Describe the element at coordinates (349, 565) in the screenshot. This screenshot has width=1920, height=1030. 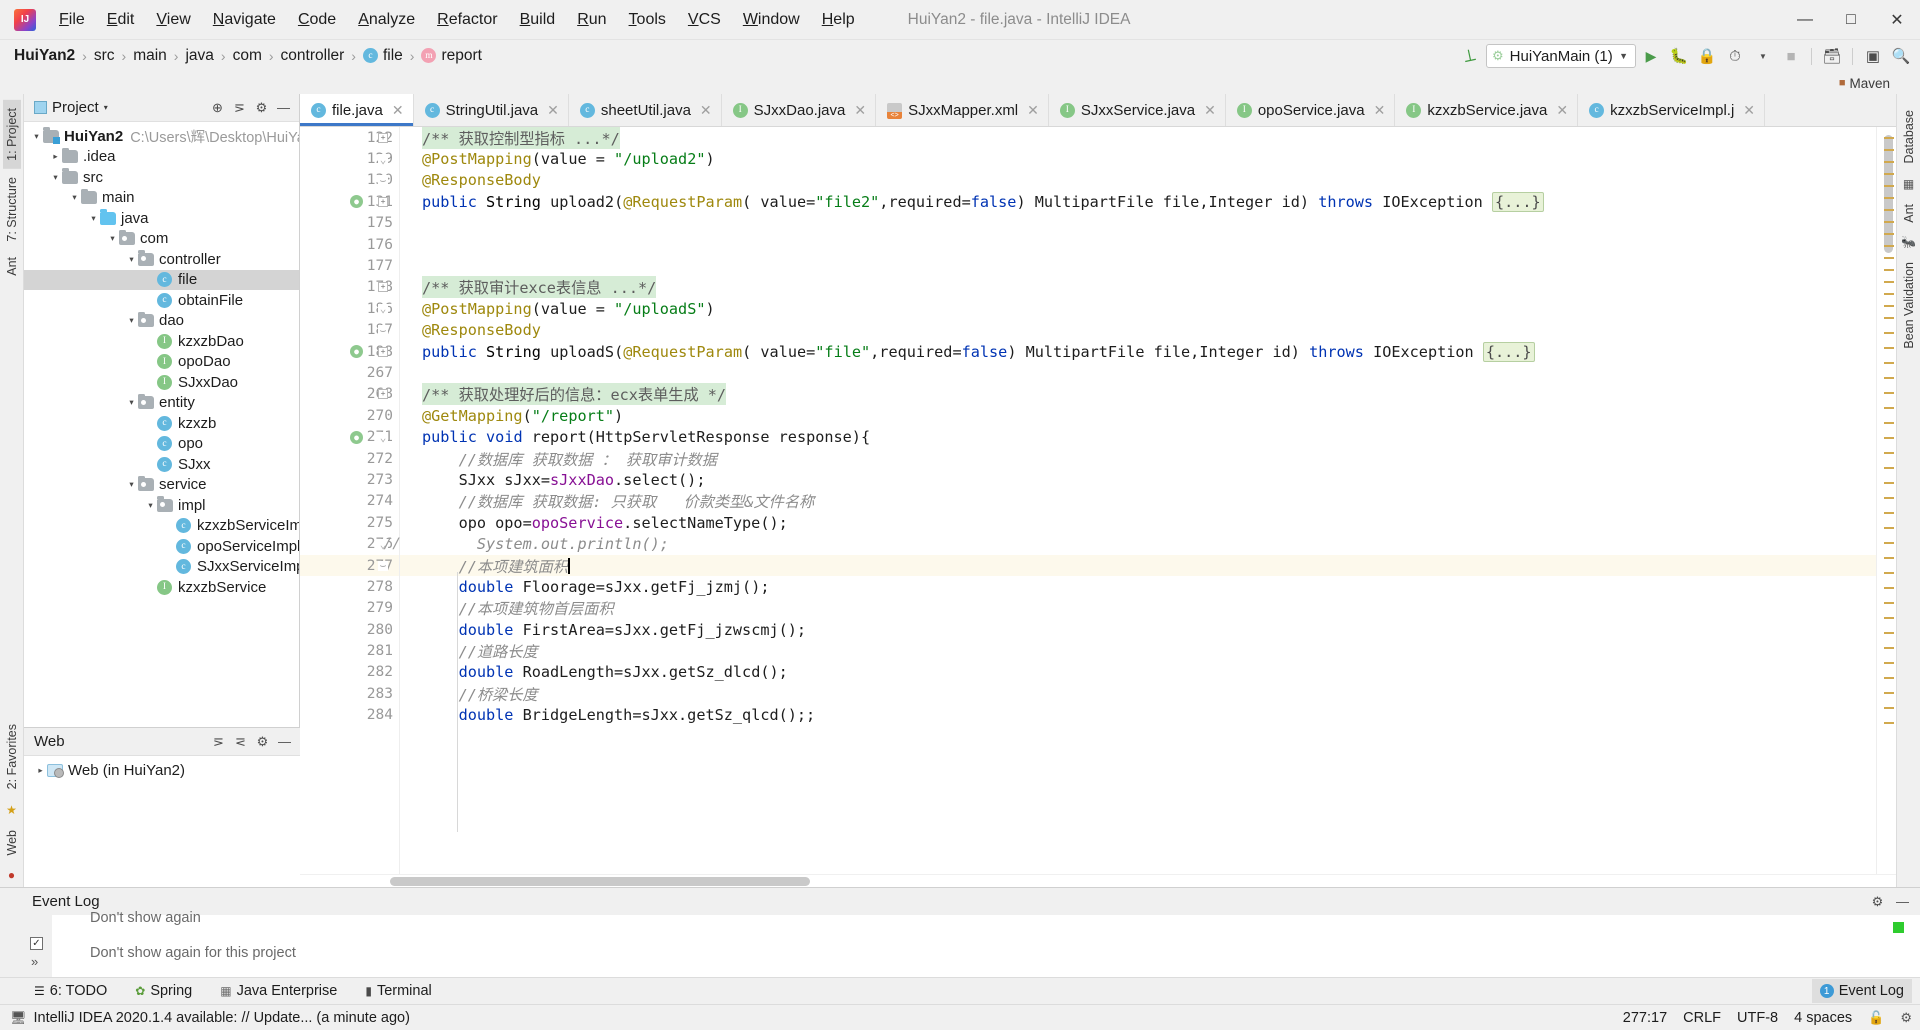
I see `gutter-line-277: 277⌣` at that location.